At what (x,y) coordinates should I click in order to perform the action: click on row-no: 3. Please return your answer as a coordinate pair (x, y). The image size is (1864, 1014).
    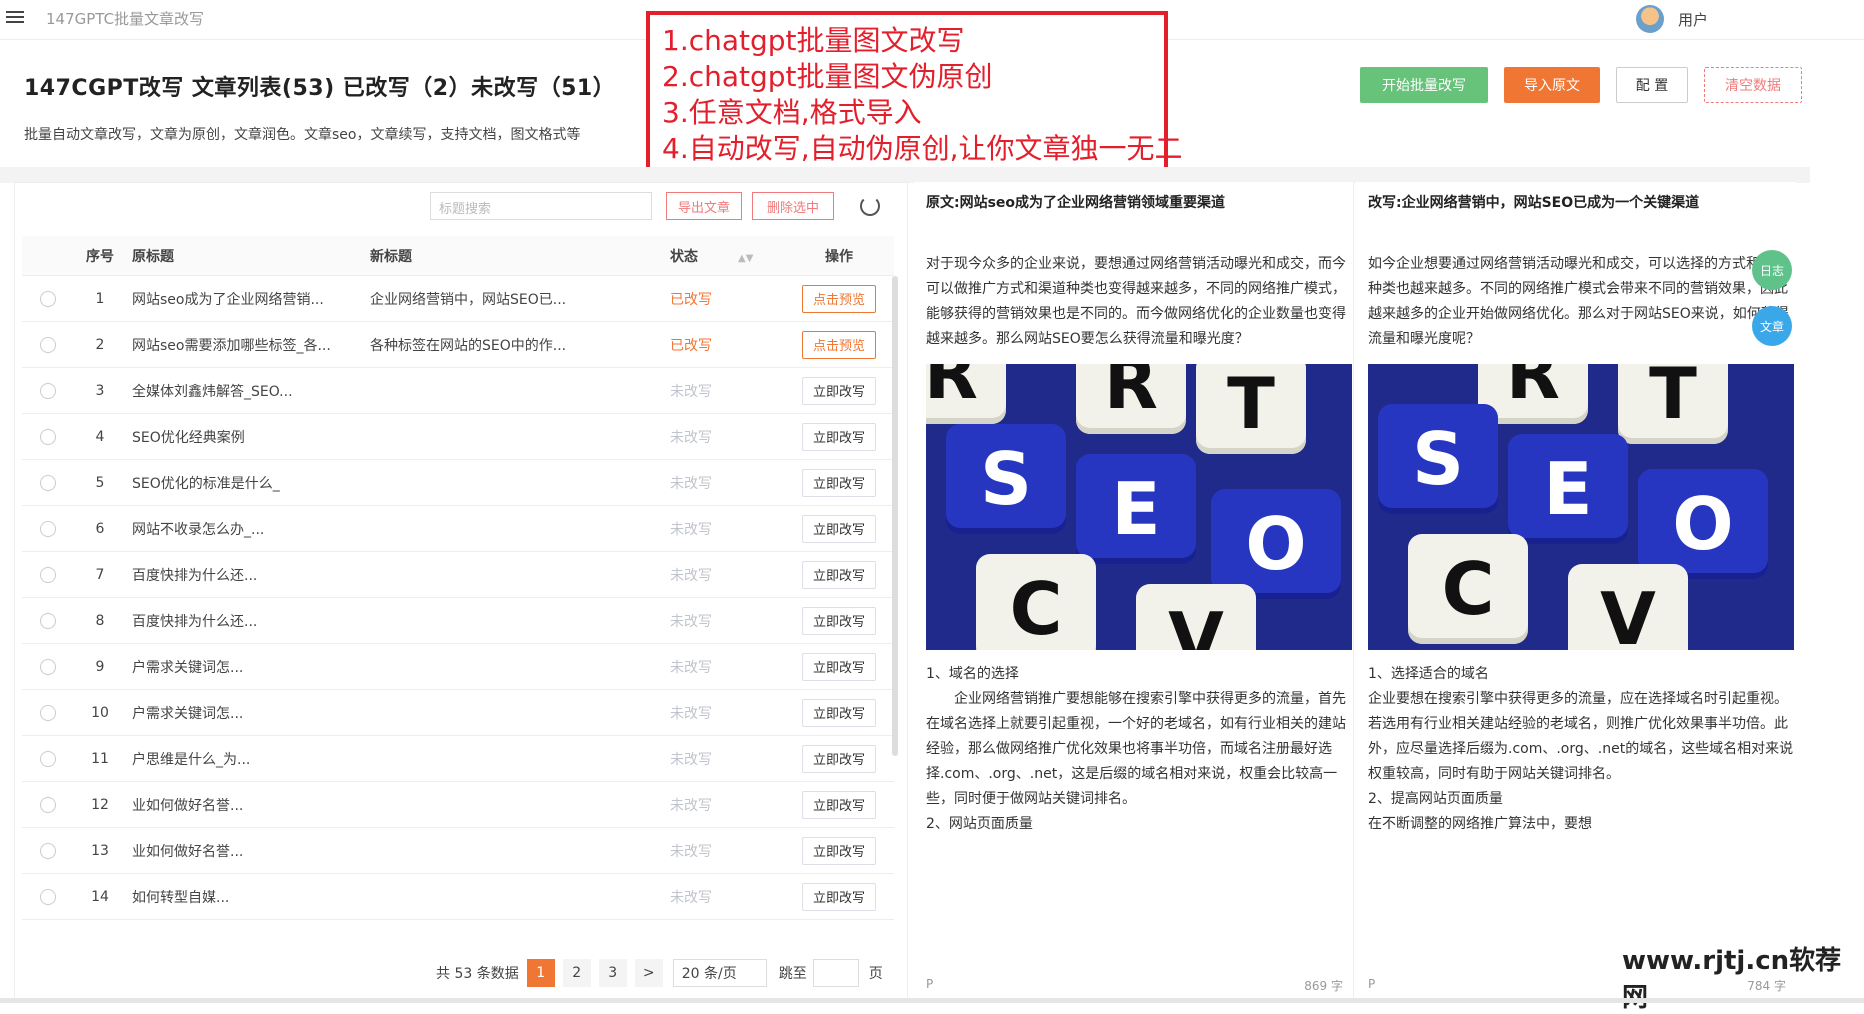
    Looking at the image, I should click on (100, 390).